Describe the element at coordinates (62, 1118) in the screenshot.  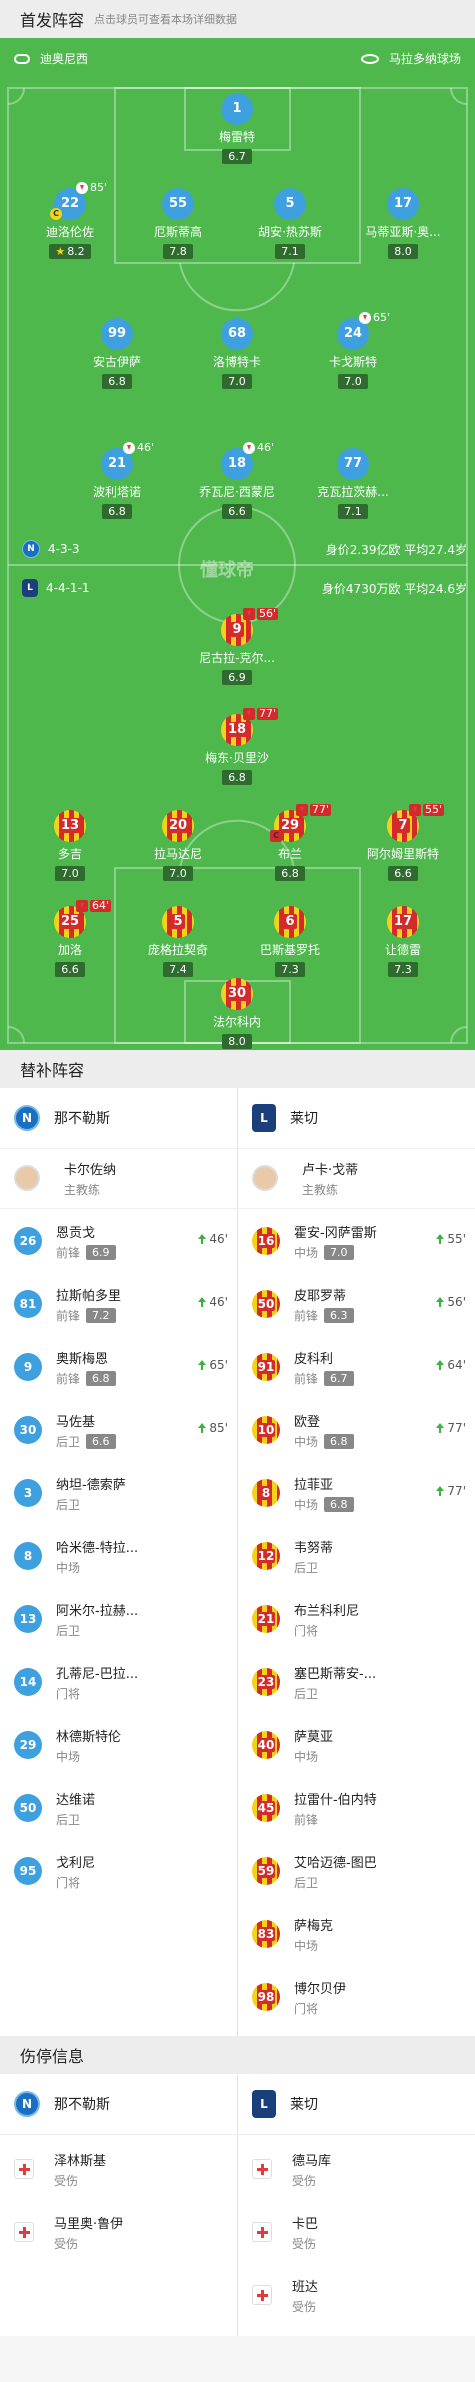
I see `home-team-header: N 那不勒斯` at that location.